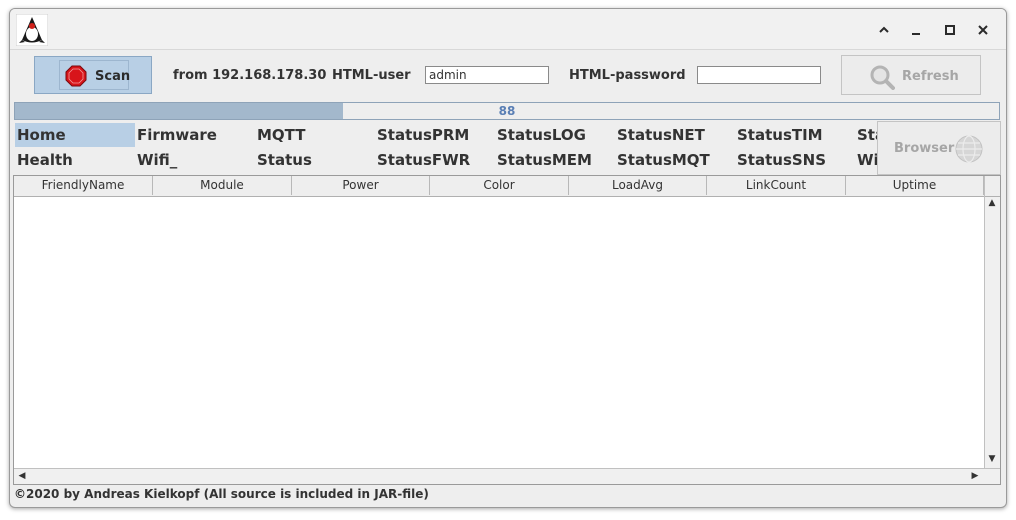 The image size is (1016, 520). Describe the element at coordinates (675, 135) in the screenshot. I see `command-statusnet: StatusNET` at that location.